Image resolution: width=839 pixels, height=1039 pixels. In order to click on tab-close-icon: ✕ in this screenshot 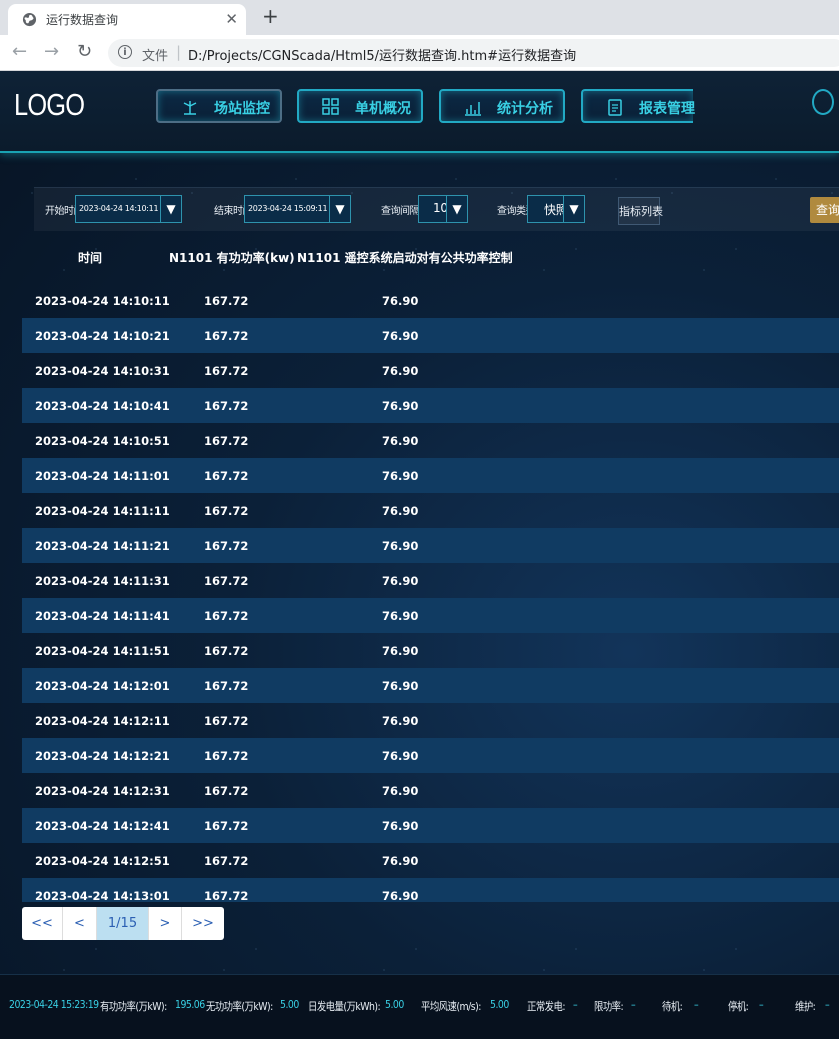, I will do `click(231, 19)`.